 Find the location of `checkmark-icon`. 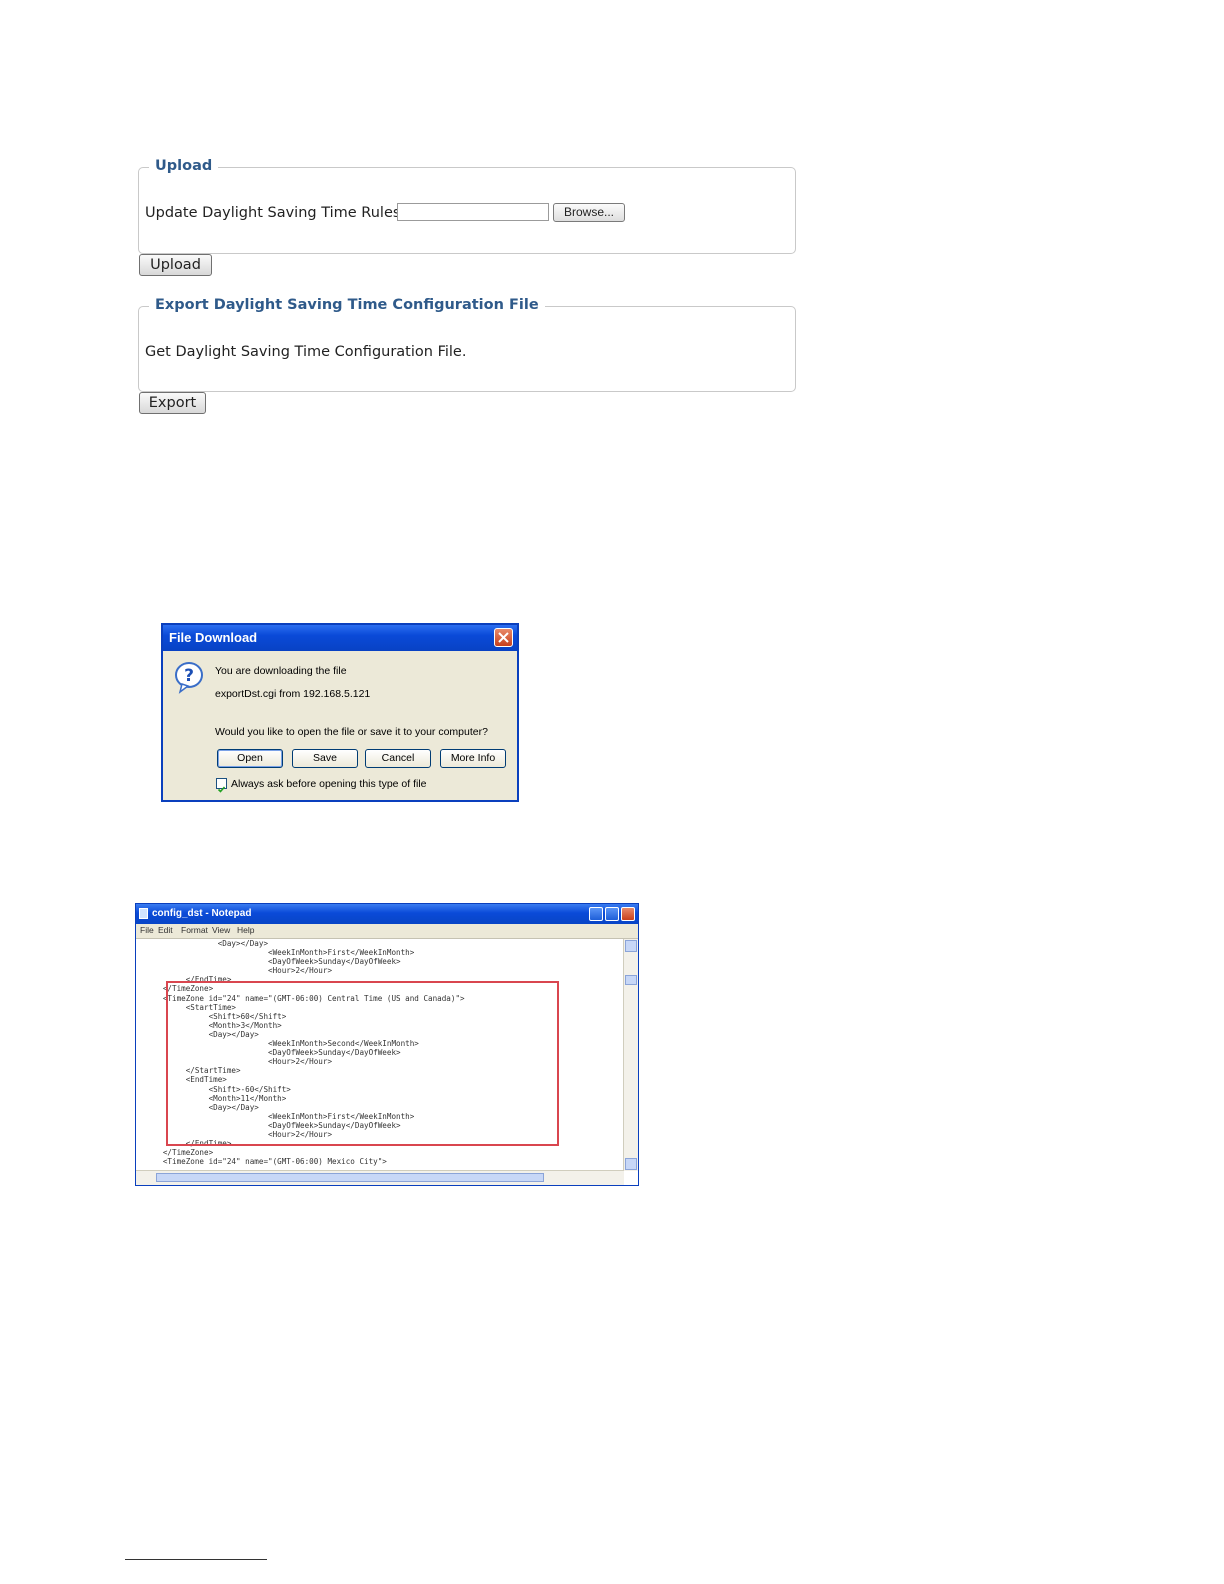

checkmark-icon is located at coordinates (221, 789).